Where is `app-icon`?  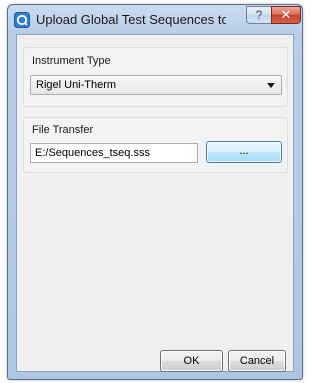
app-icon is located at coordinates (22, 20).